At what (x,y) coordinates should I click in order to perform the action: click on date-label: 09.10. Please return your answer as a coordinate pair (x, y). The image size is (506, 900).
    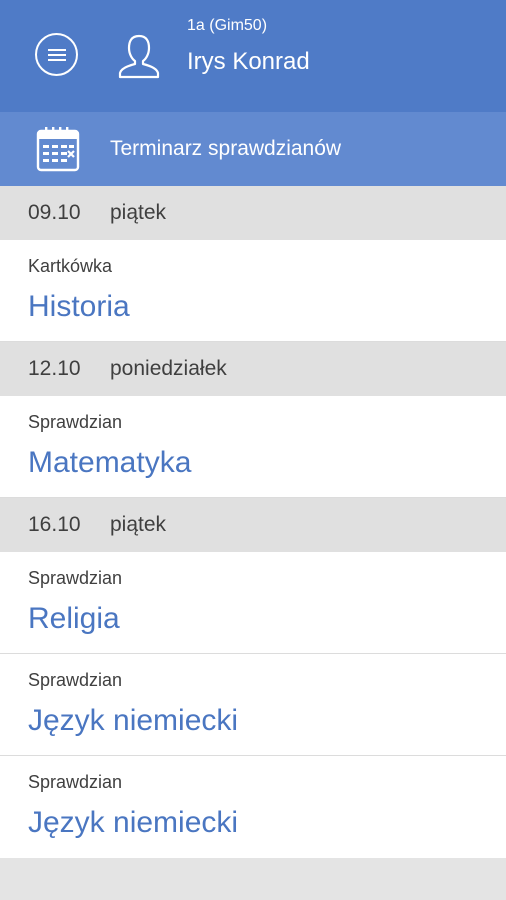
    Looking at the image, I should click on (54, 212).